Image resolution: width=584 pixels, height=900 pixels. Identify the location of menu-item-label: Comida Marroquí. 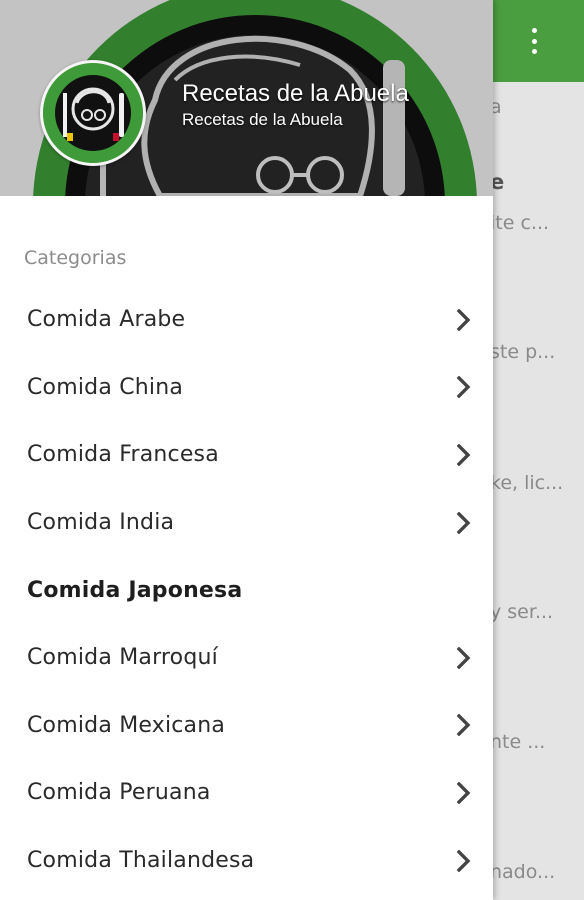
(122, 658).